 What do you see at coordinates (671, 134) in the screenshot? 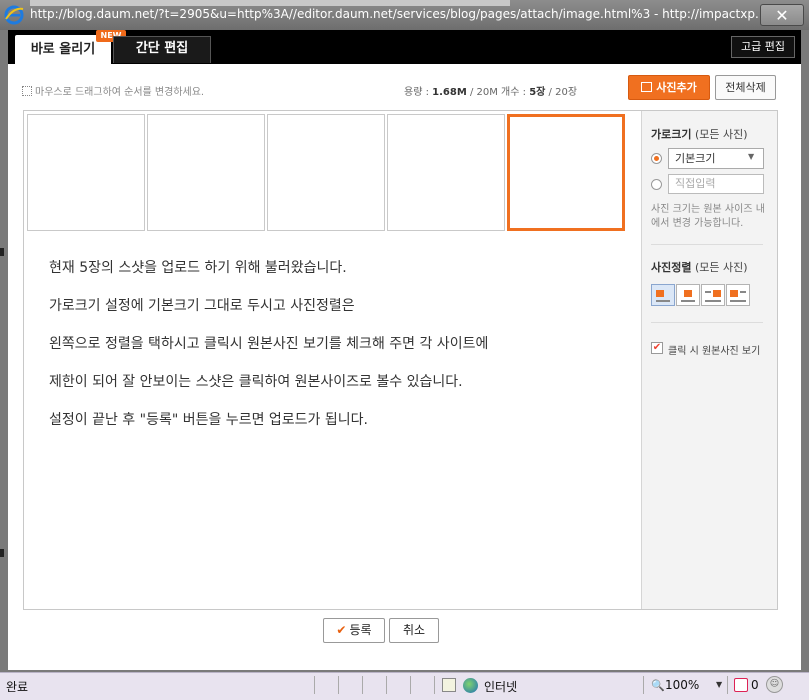
I see `width-size-label: 가로크기` at bounding box center [671, 134].